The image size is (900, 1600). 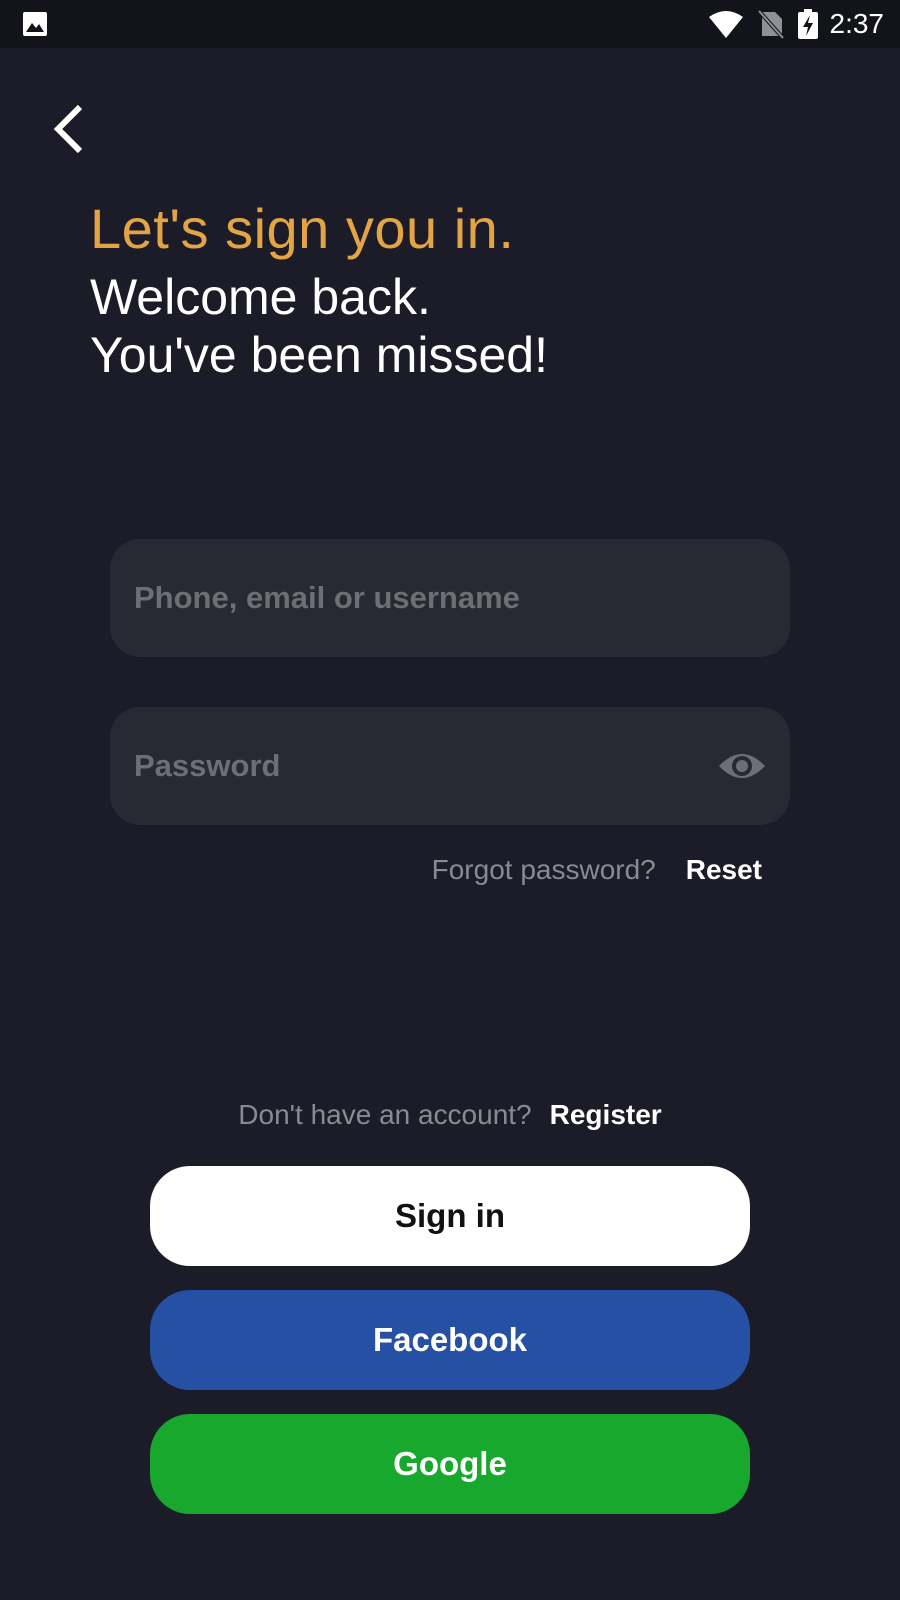 I want to click on wifi-icon, so click(x=725, y=24).